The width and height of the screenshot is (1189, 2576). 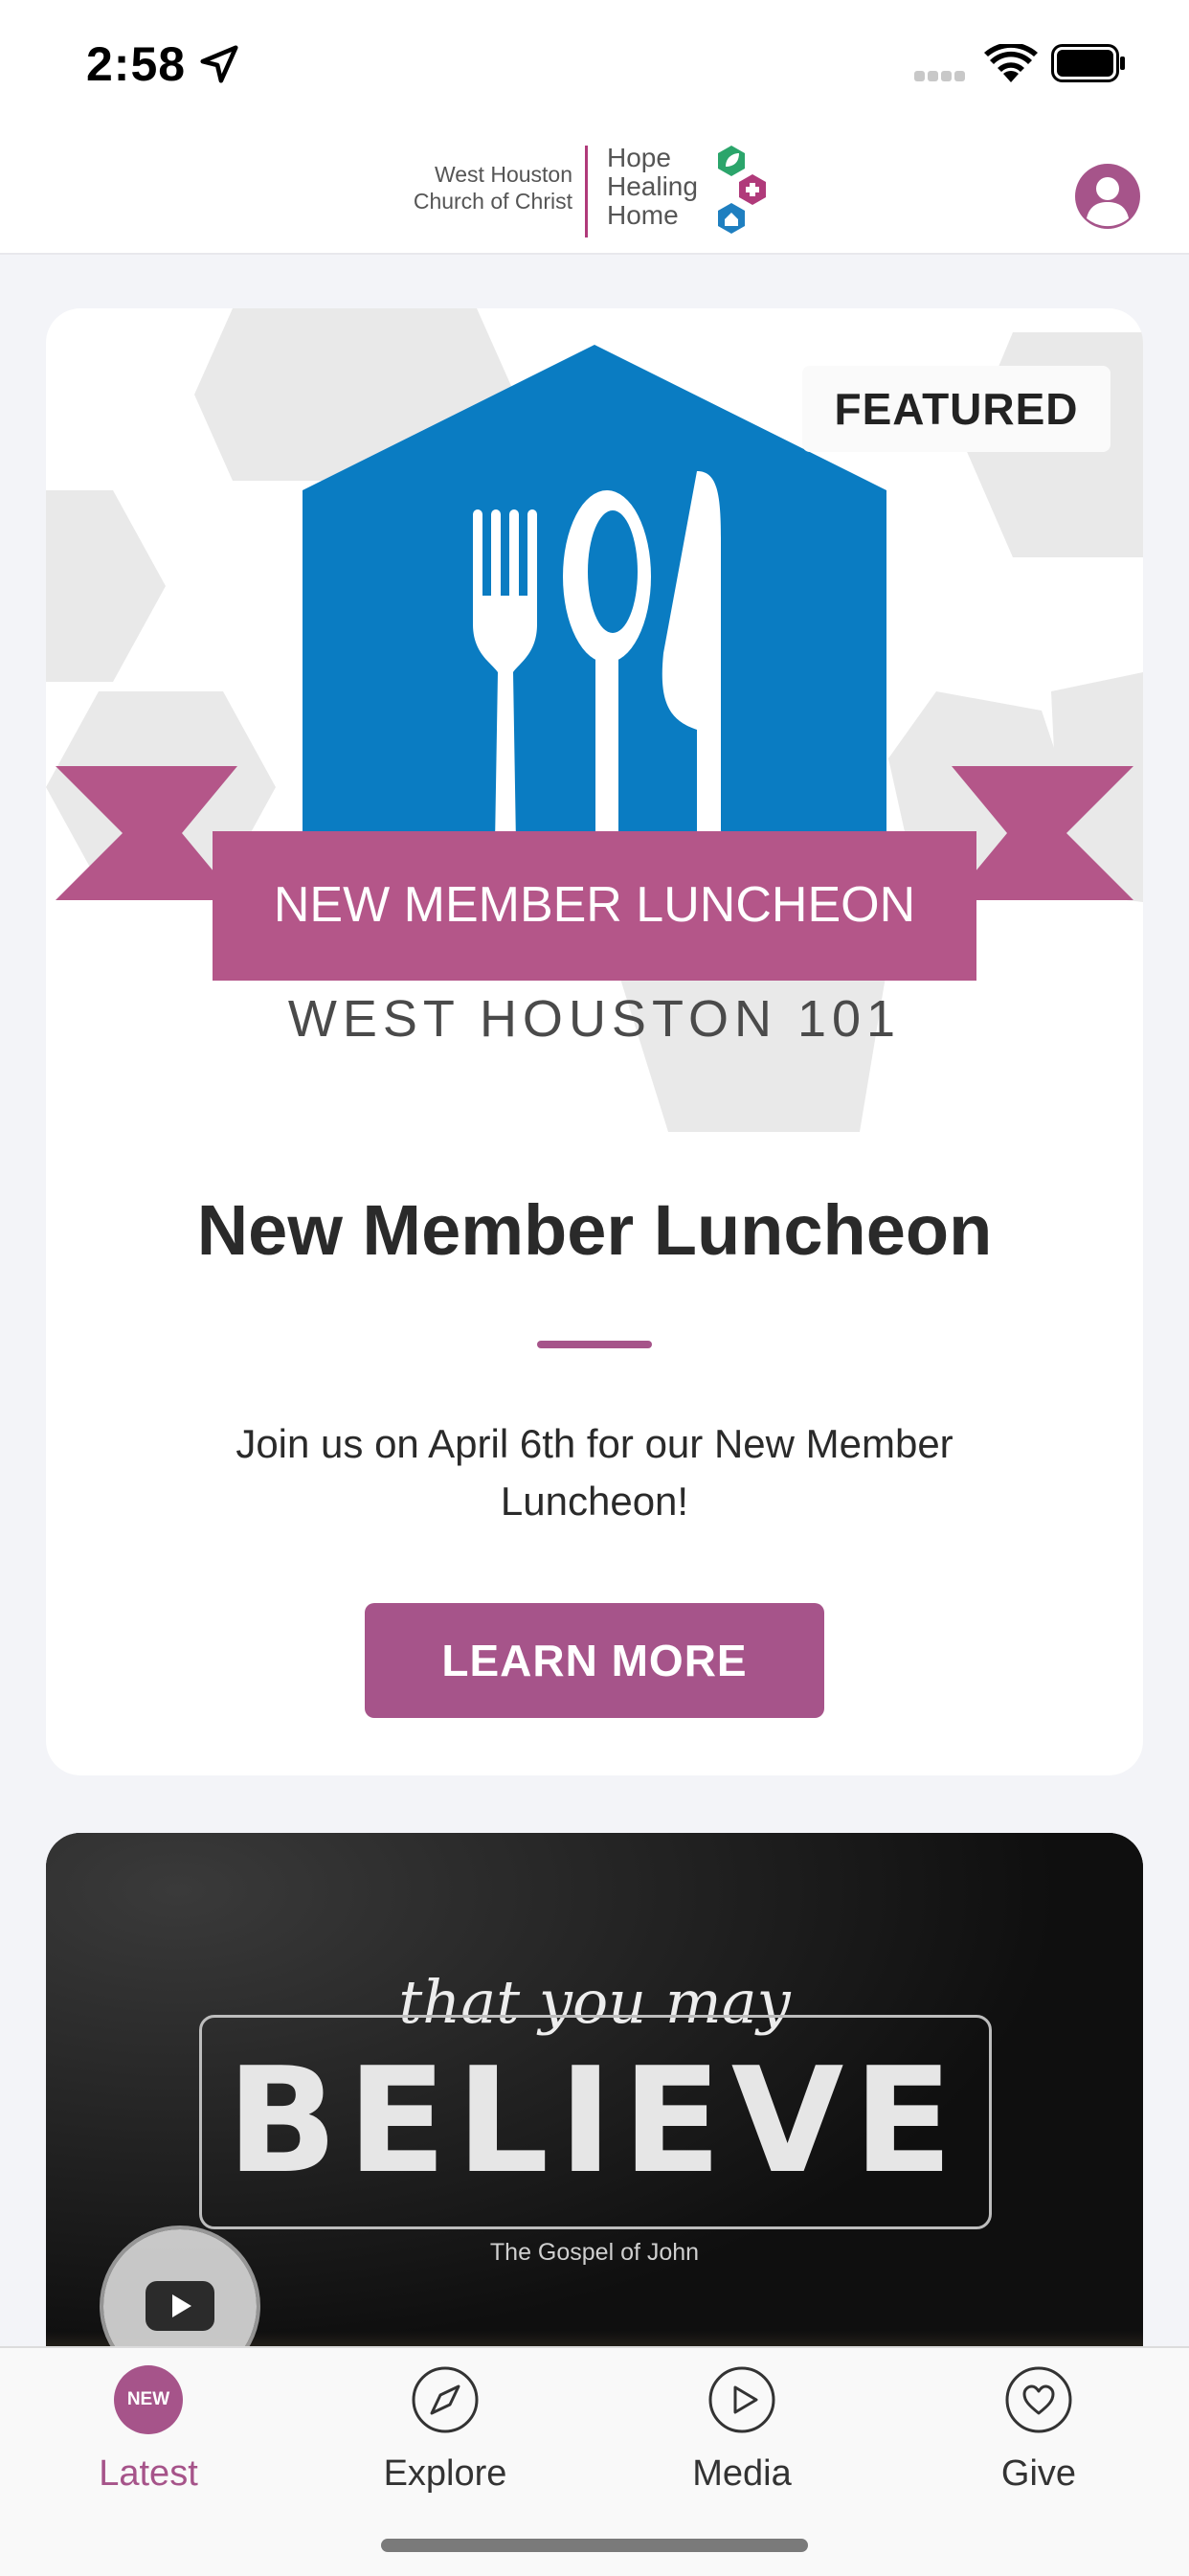 I want to click on tab-explore: Explore, so click(x=445, y=2437).